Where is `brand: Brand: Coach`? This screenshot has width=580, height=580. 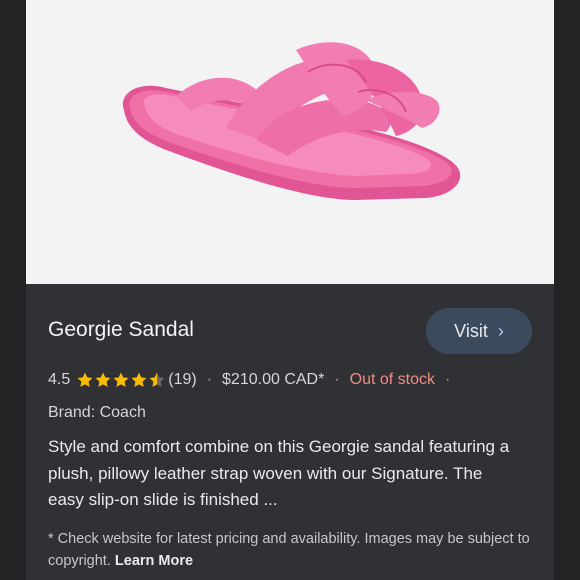
brand: Brand: Coach is located at coordinates (97, 412).